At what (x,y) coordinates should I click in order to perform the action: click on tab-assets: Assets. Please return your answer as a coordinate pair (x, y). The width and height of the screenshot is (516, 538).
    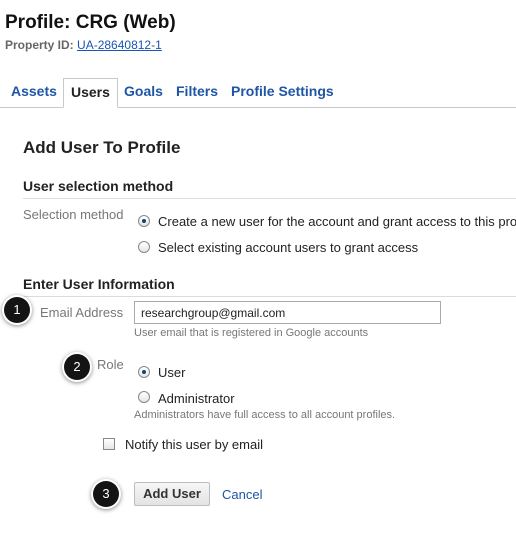
    Looking at the image, I should click on (34, 92).